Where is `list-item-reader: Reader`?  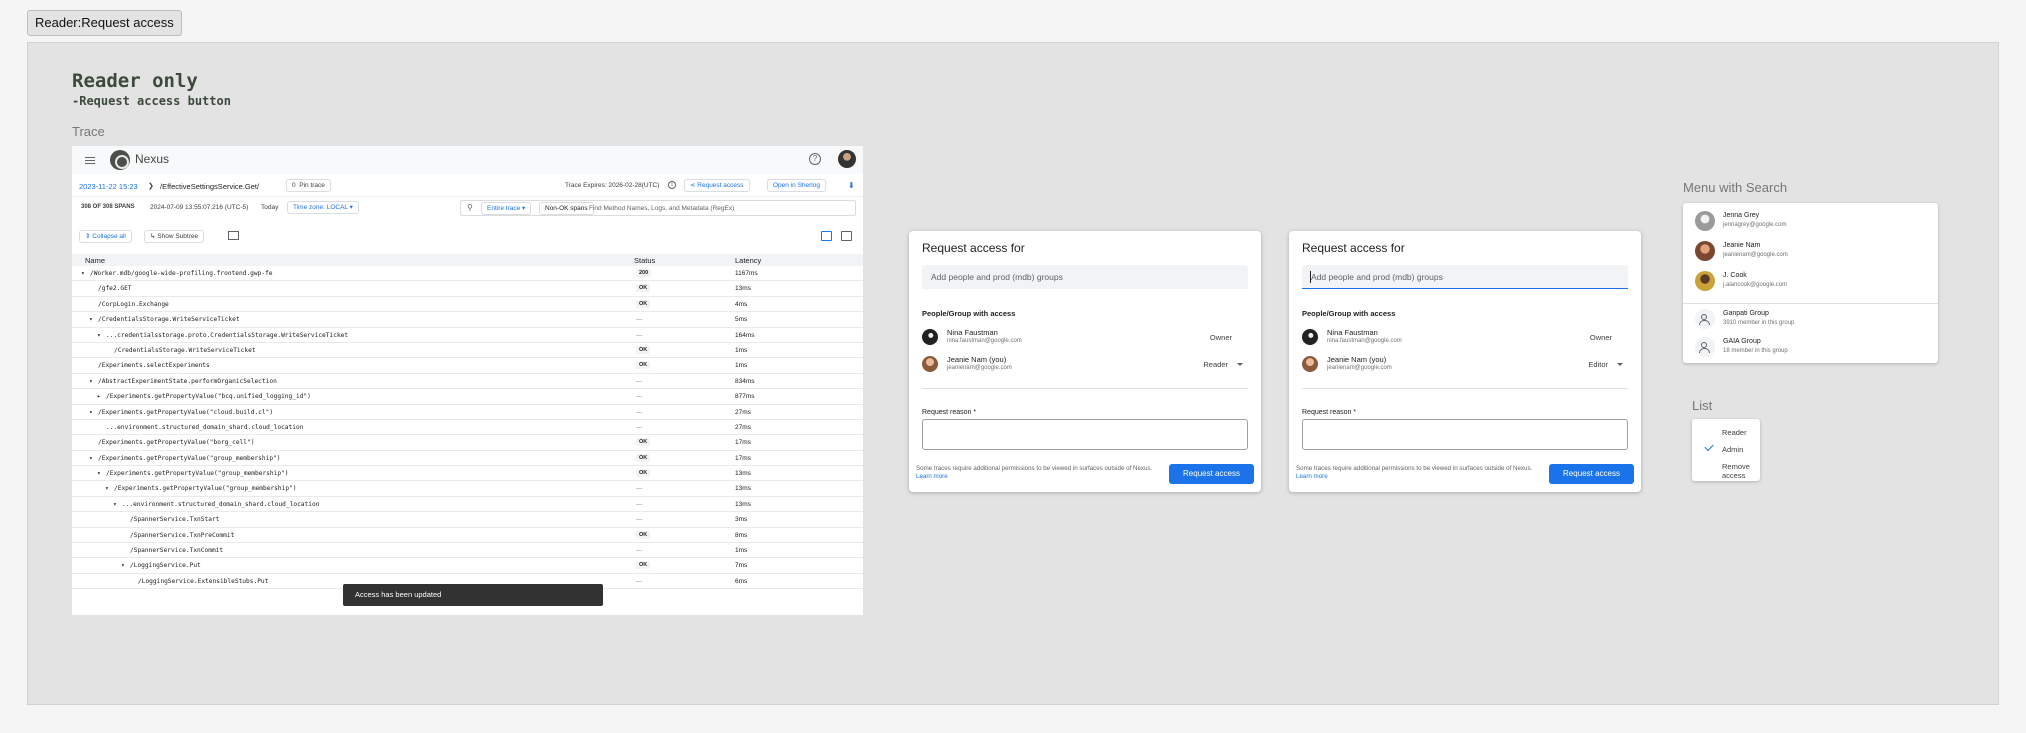 list-item-reader: Reader is located at coordinates (1734, 432).